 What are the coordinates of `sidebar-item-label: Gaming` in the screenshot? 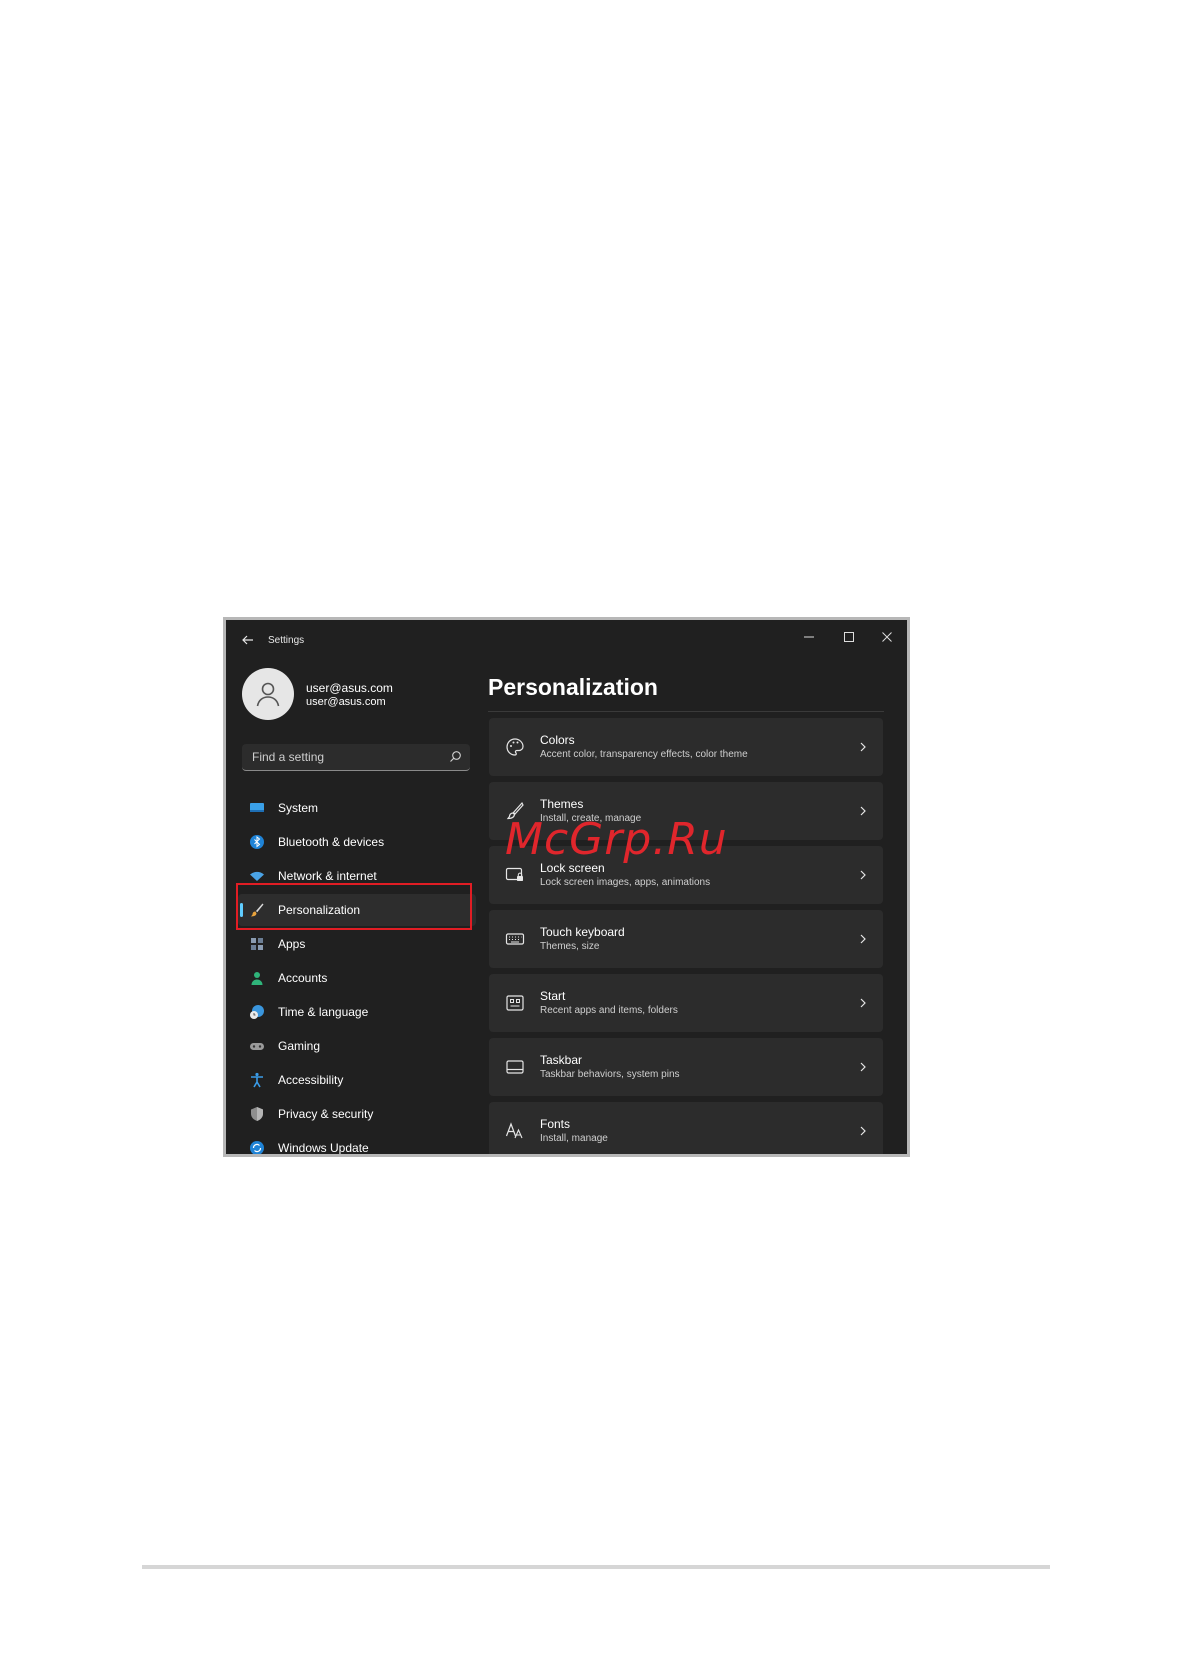 It's located at (299, 1046).